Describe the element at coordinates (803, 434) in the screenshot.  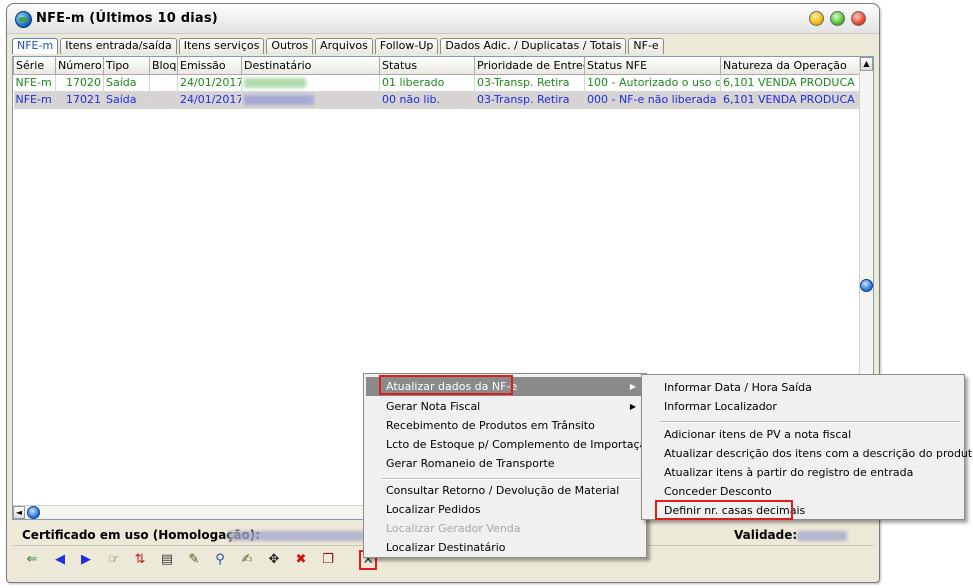
I see `submenu-item-adicionar-itens-pv: Adicionar itens de PV a nota fiscal` at that location.